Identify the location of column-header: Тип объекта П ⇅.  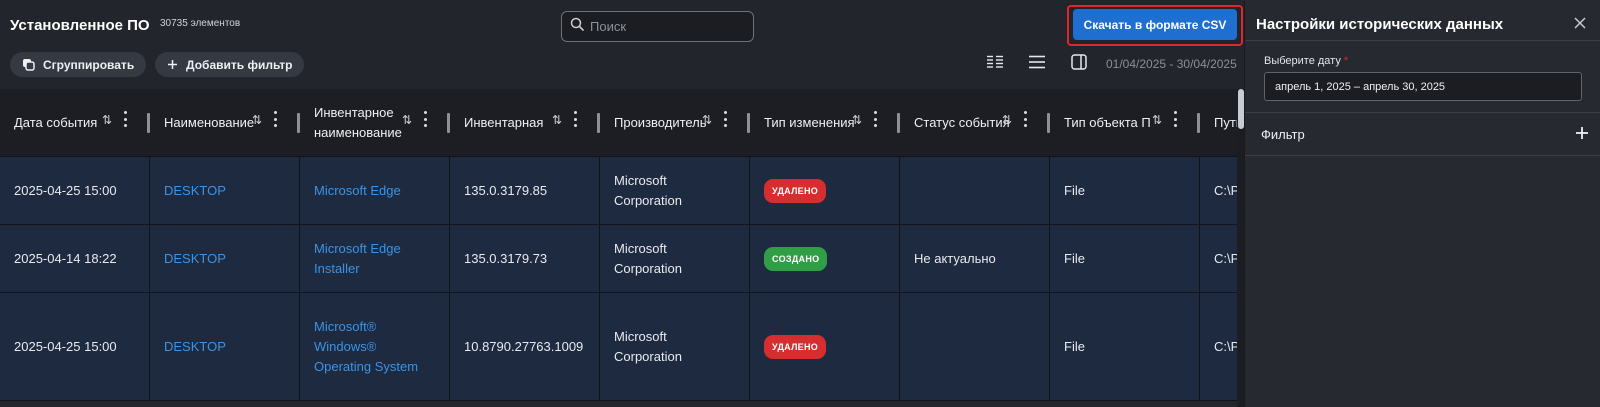
(1125, 122).